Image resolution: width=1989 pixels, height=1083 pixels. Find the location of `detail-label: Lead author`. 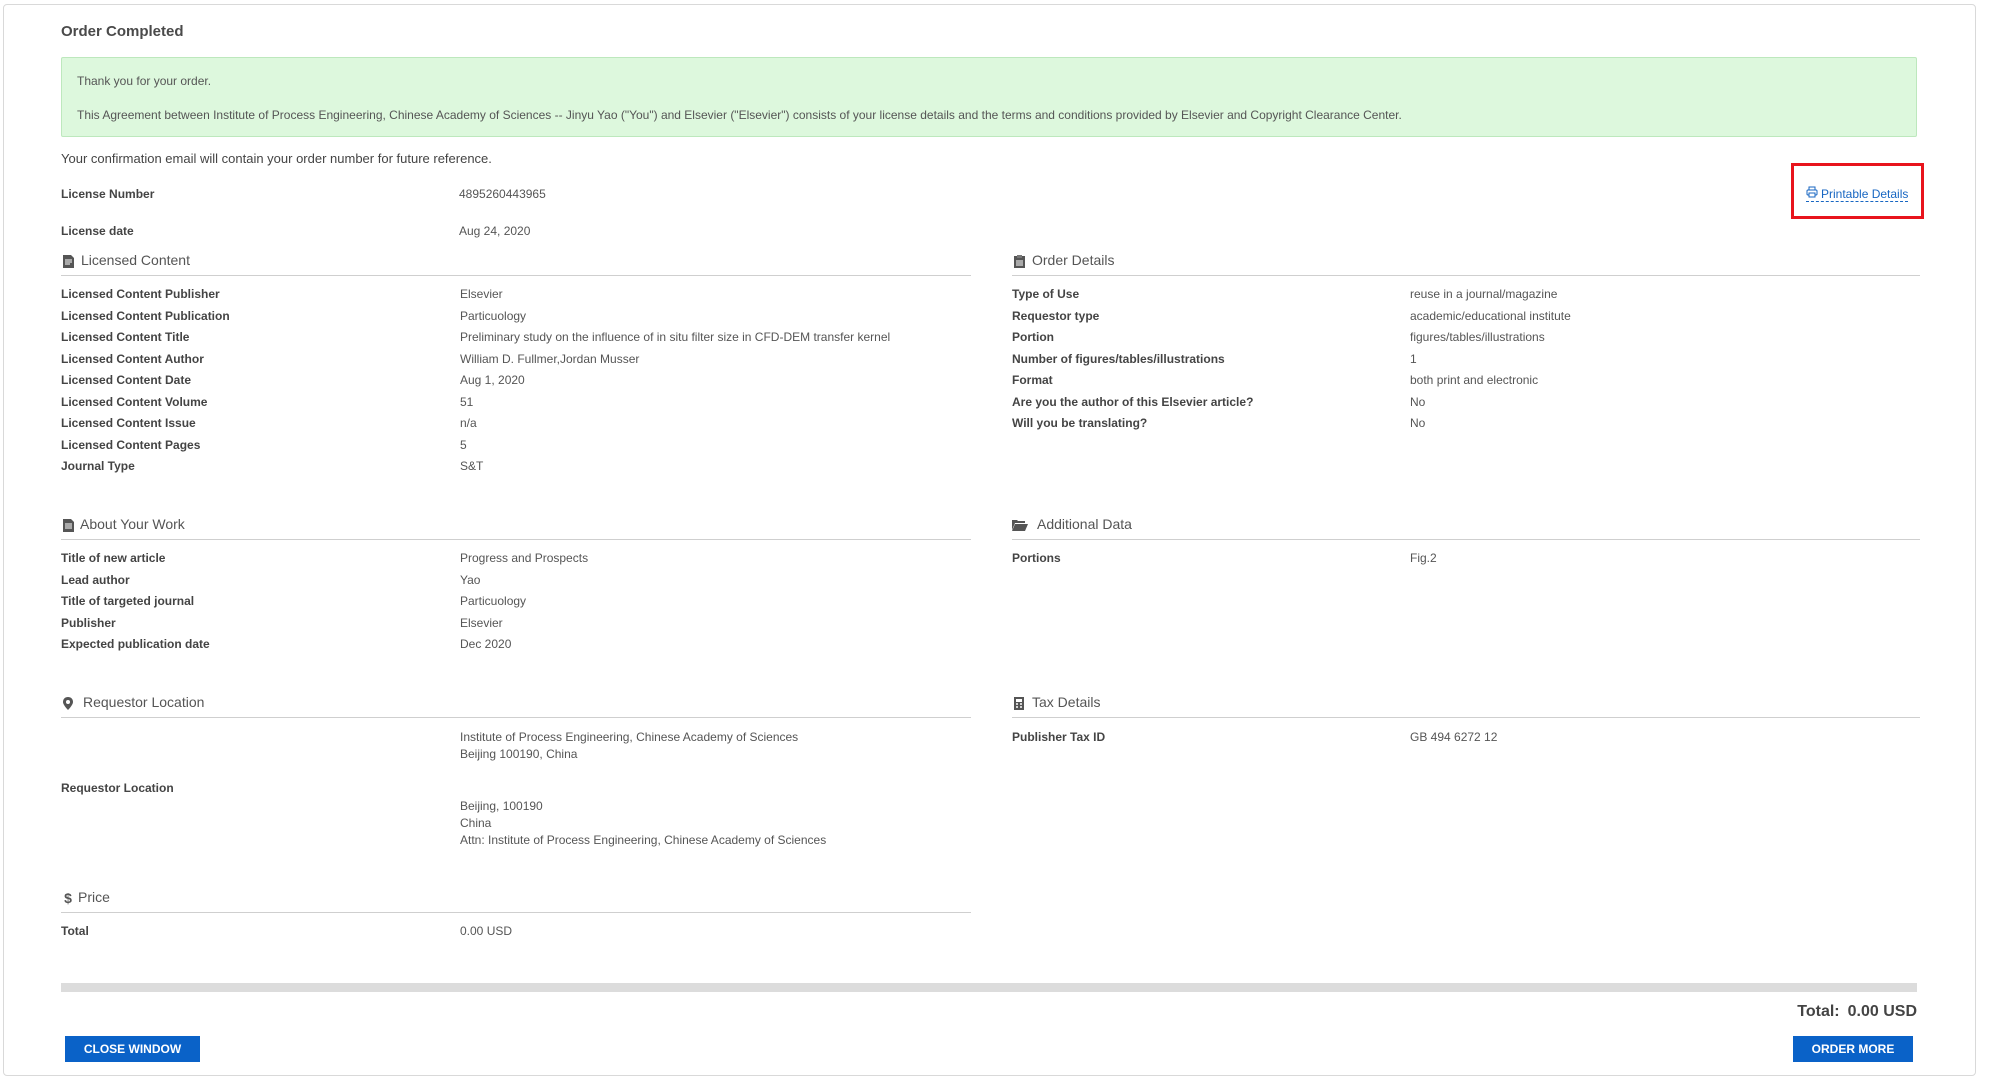

detail-label: Lead author is located at coordinates (95, 579).